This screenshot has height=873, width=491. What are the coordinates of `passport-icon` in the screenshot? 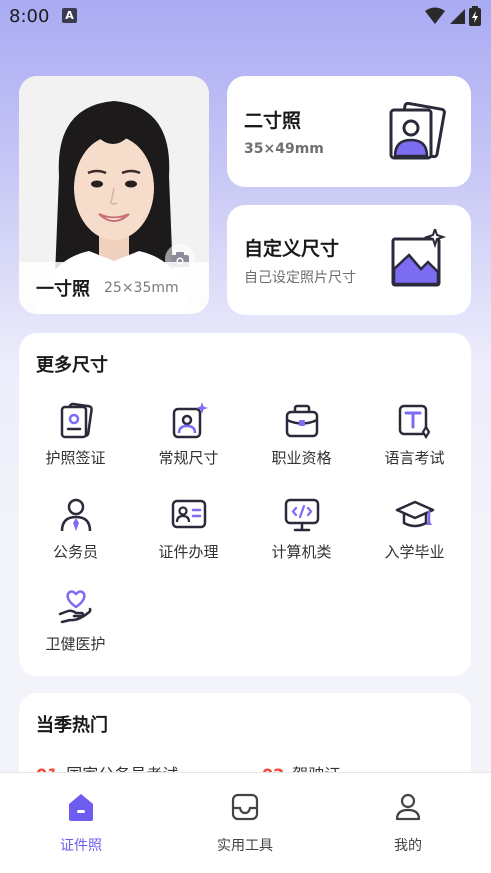 It's located at (76, 420).